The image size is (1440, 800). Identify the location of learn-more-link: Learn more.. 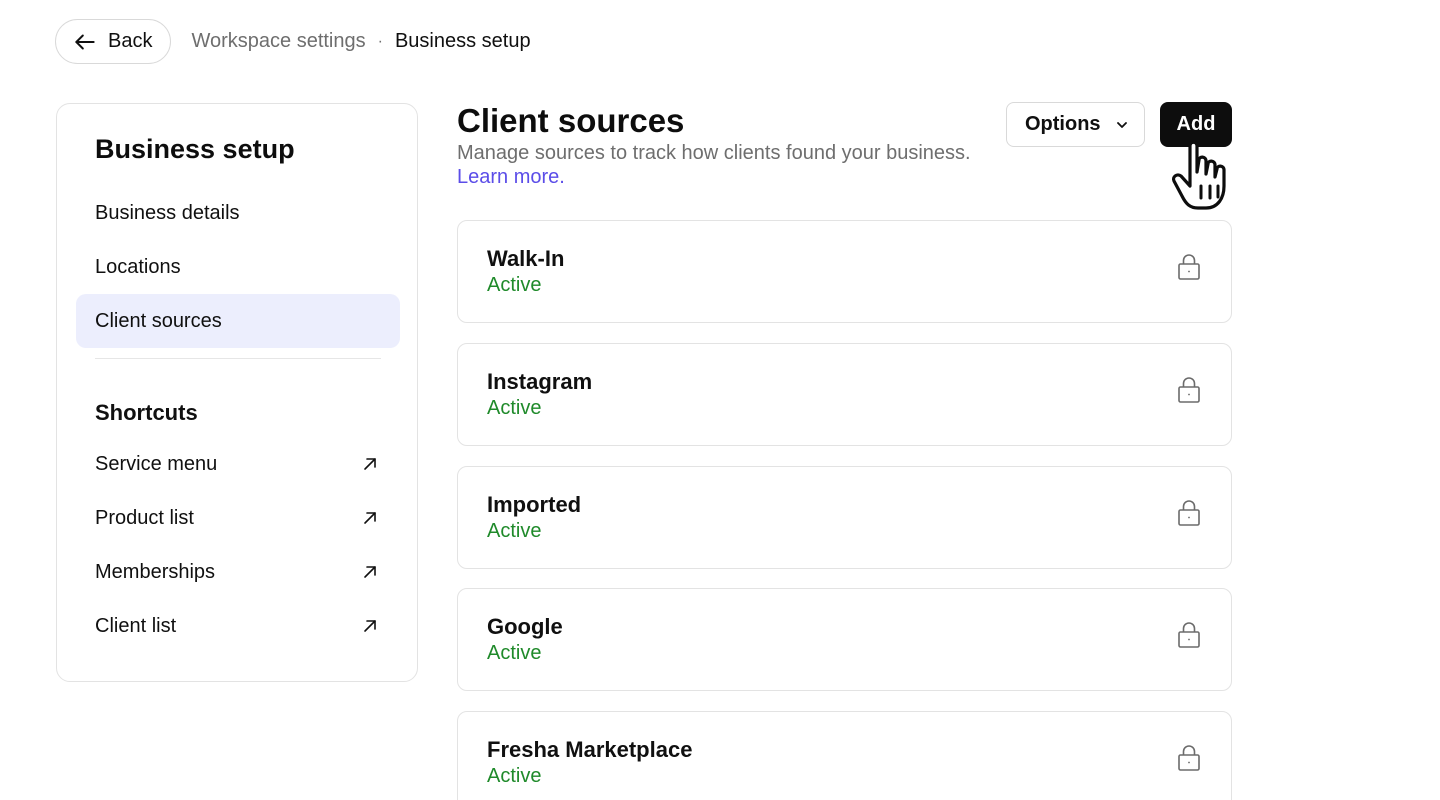
(511, 177).